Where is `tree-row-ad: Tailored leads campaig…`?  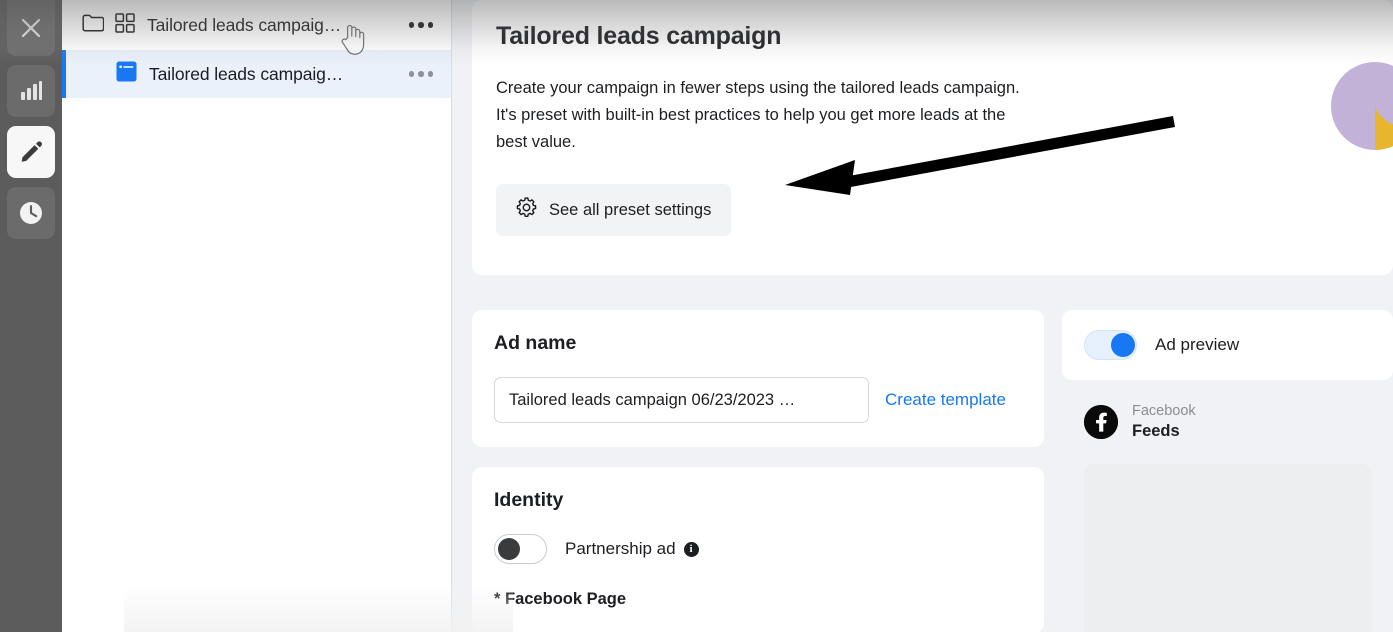
tree-row-ad: Tailored leads campaig… is located at coordinates (256, 74).